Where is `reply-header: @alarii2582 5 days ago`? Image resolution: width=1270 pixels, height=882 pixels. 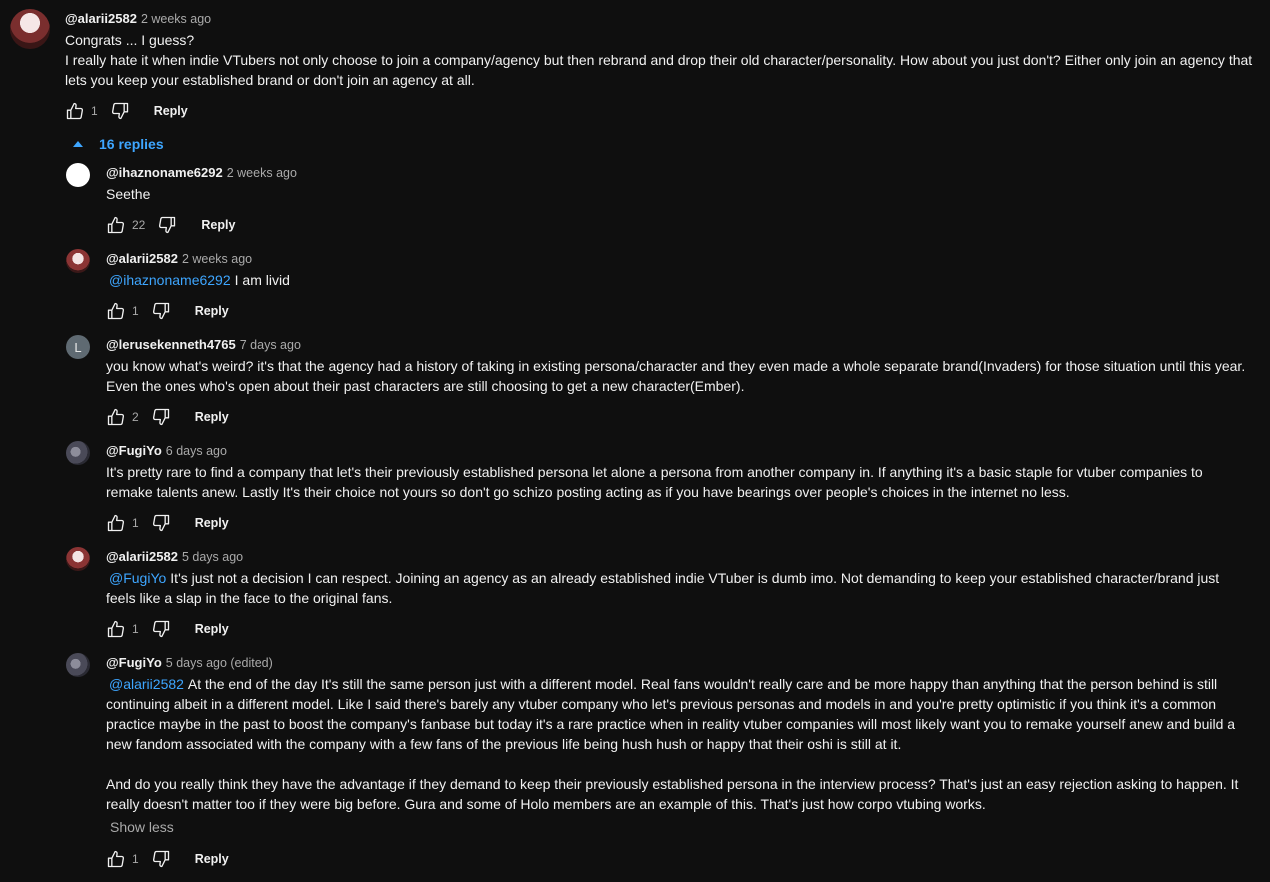
reply-header: @alarii2582 5 days ago is located at coordinates (174, 557).